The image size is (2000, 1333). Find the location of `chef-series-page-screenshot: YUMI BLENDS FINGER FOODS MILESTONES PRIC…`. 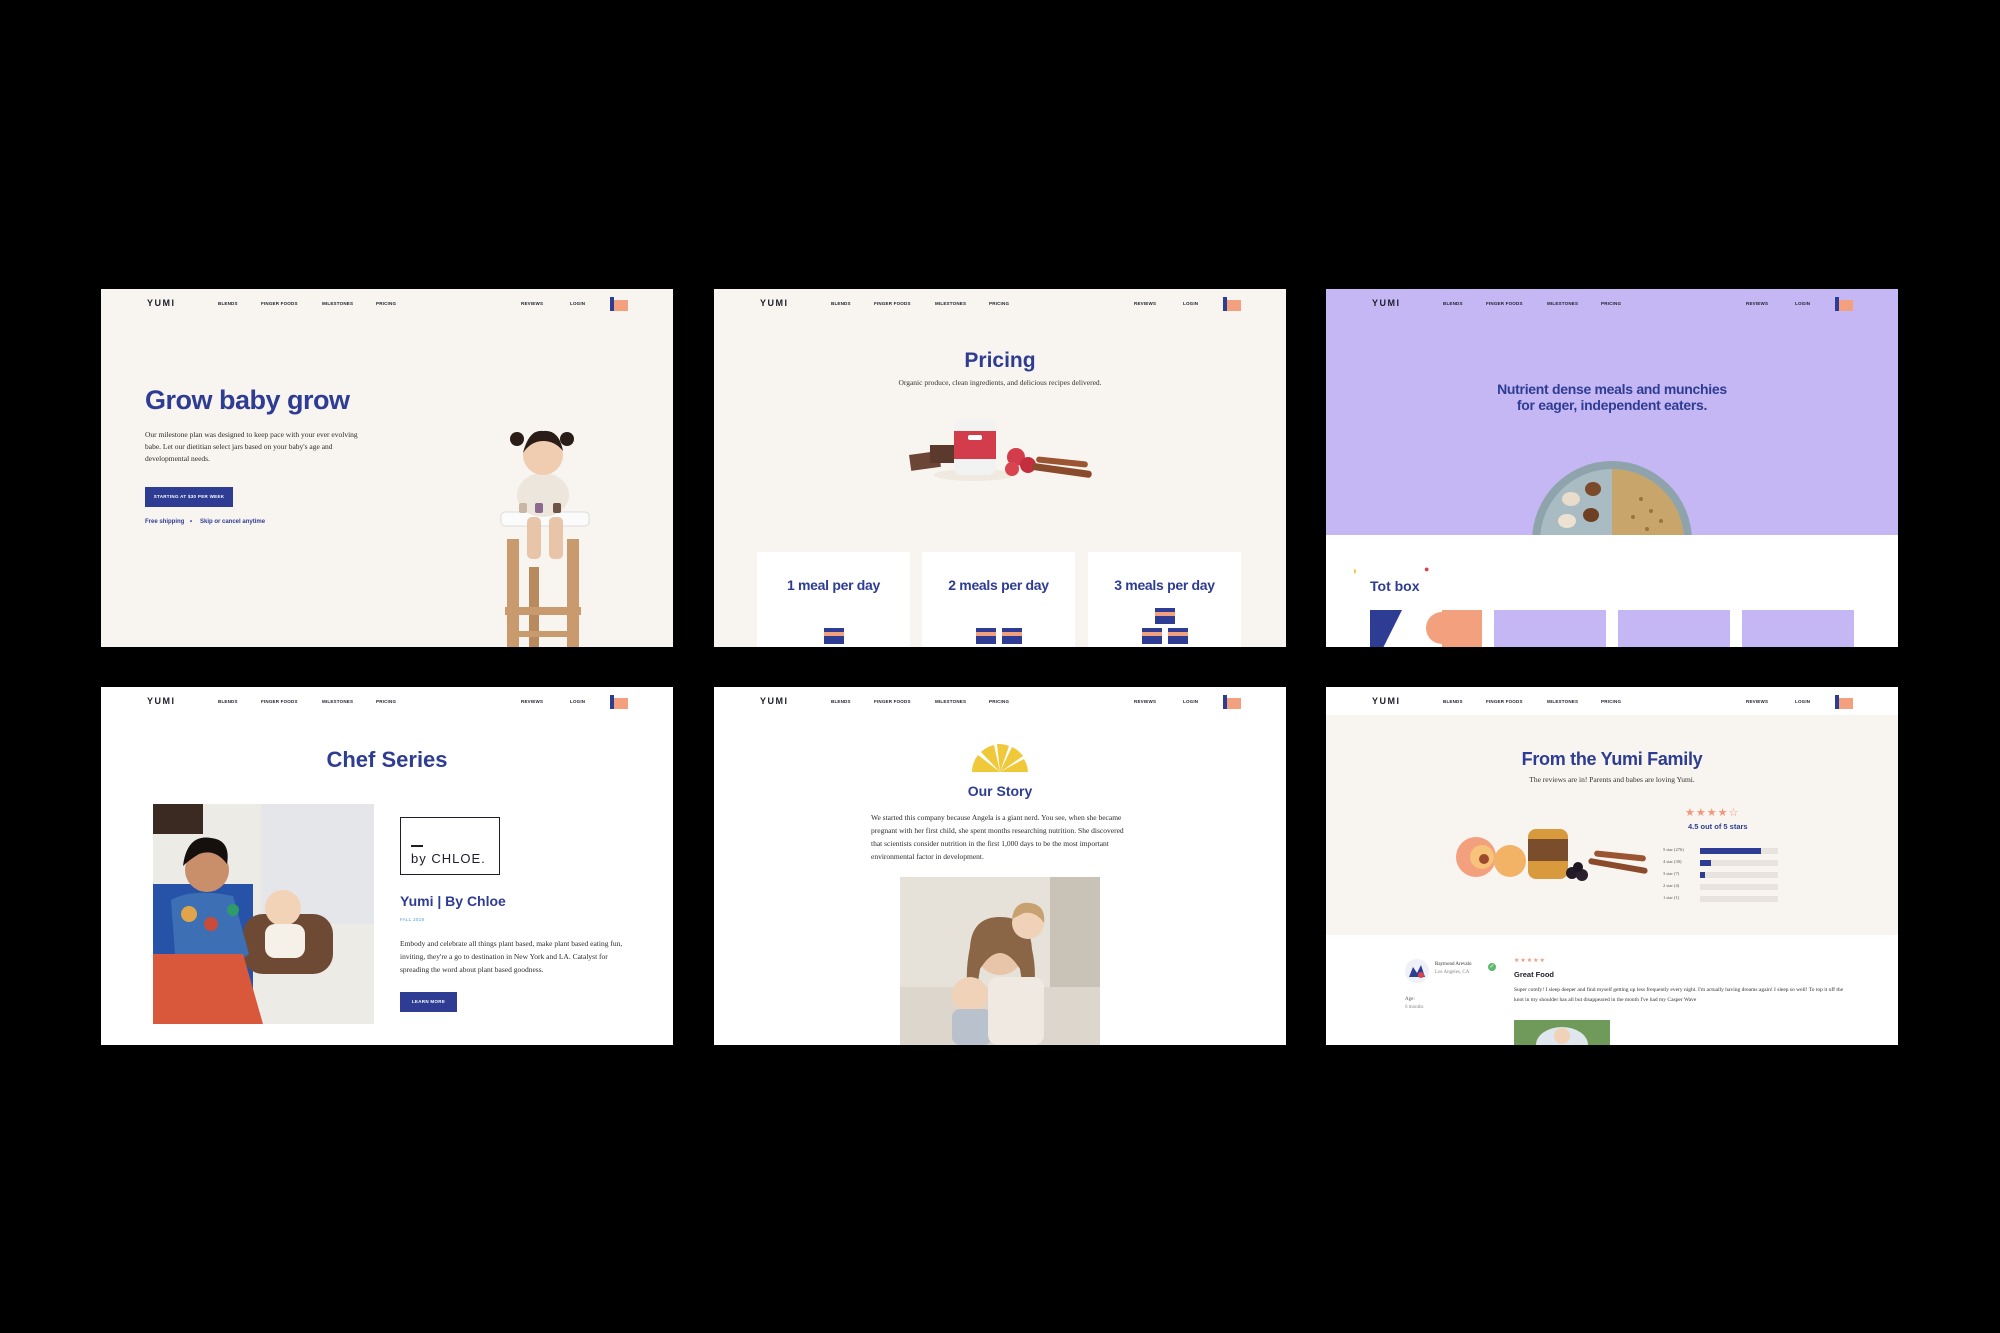

chef-series-page-screenshot: YUMI BLENDS FINGER FOODS MILESTONES PRIC… is located at coordinates (387, 866).